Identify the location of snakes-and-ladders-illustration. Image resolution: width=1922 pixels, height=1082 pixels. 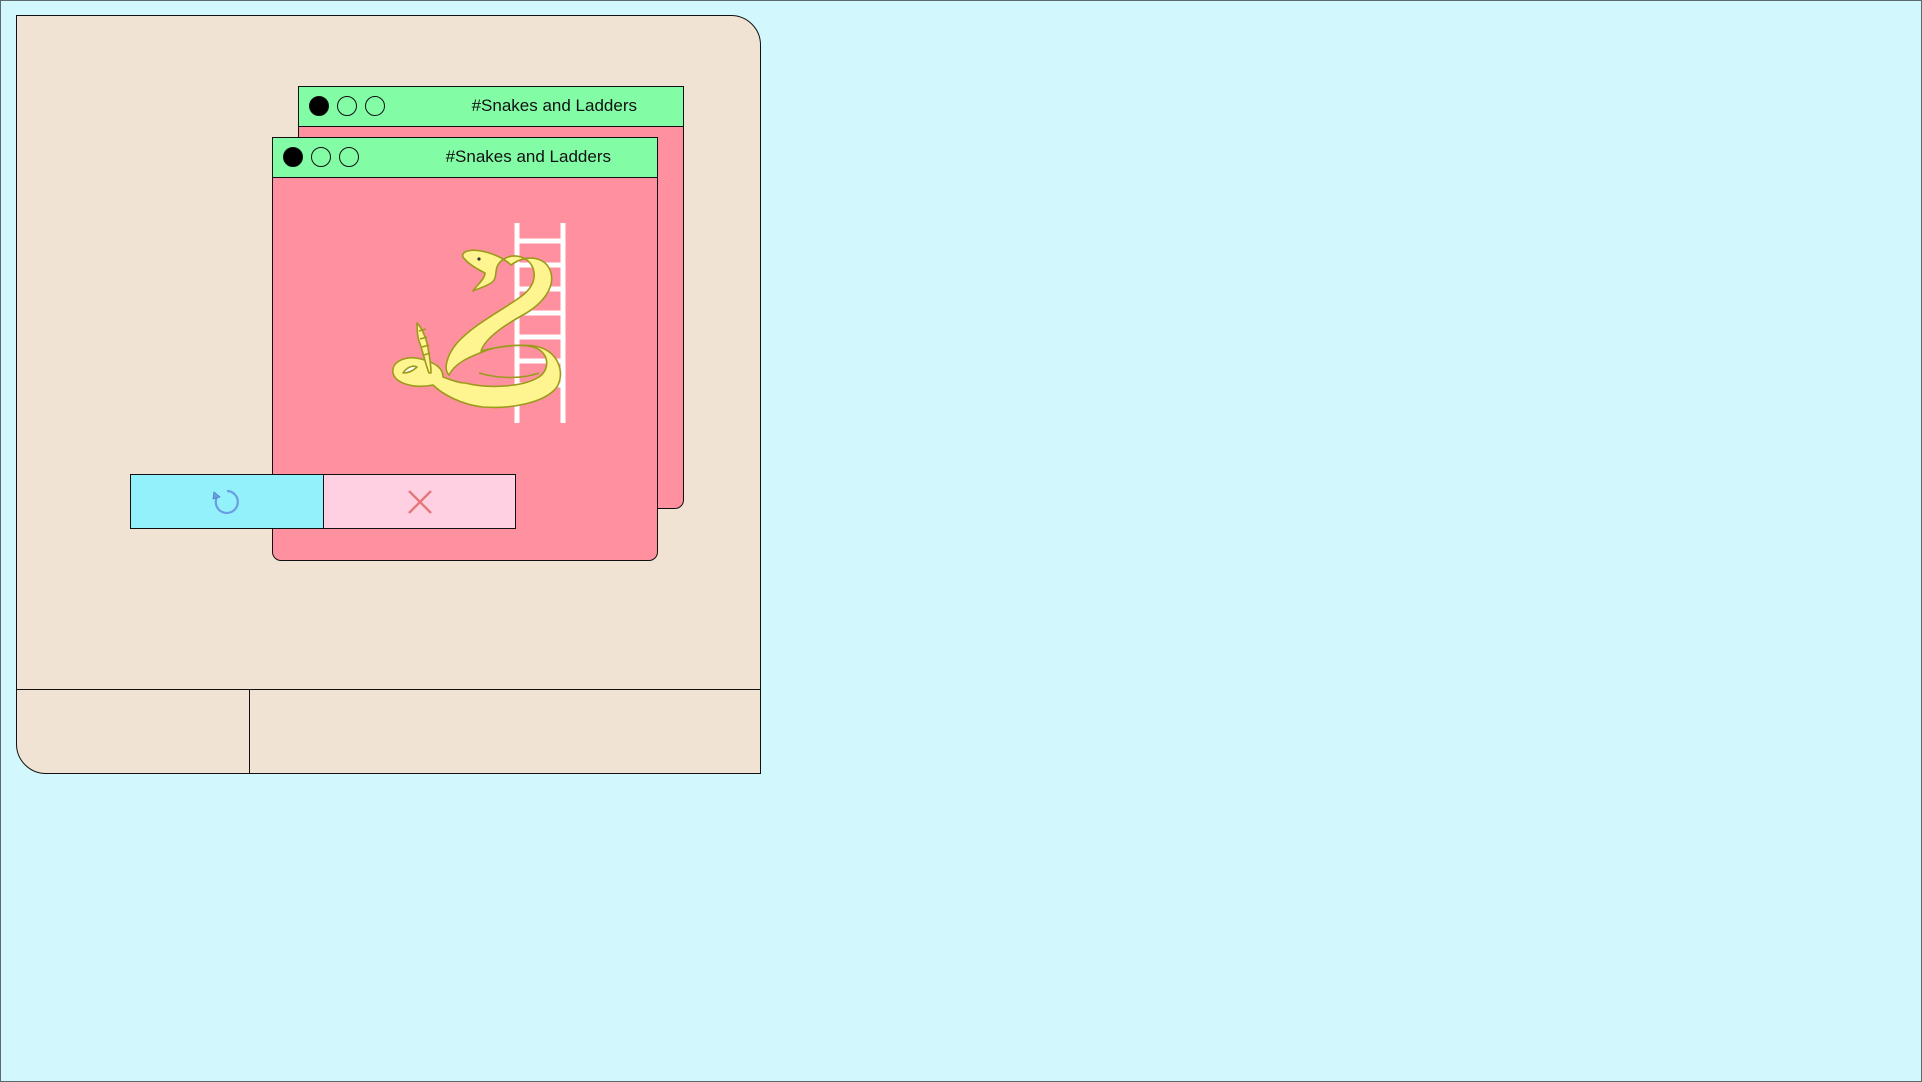
(479, 323).